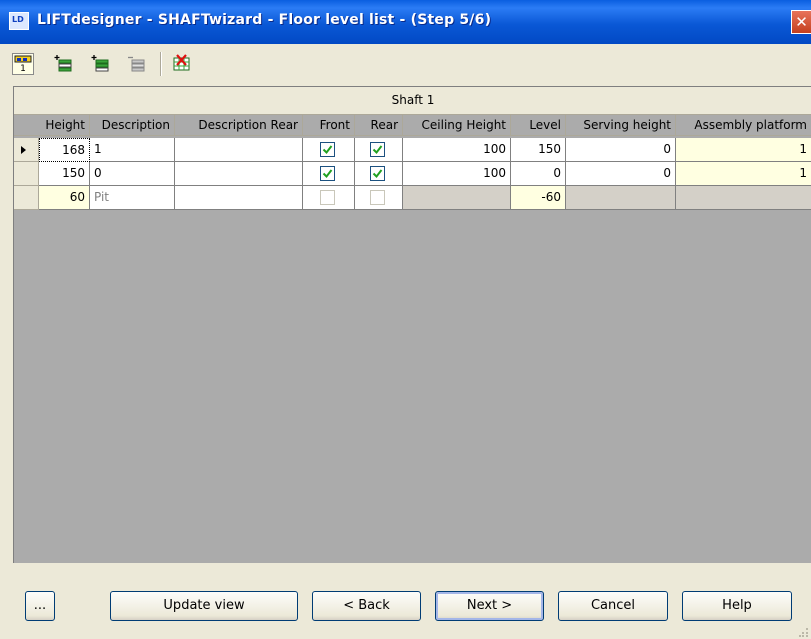 This screenshot has width=811, height=639. What do you see at coordinates (743, 125) in the screenshot?
I see `column-header-assembly-platform: Assembly platform` at bounding box center [743, 125].